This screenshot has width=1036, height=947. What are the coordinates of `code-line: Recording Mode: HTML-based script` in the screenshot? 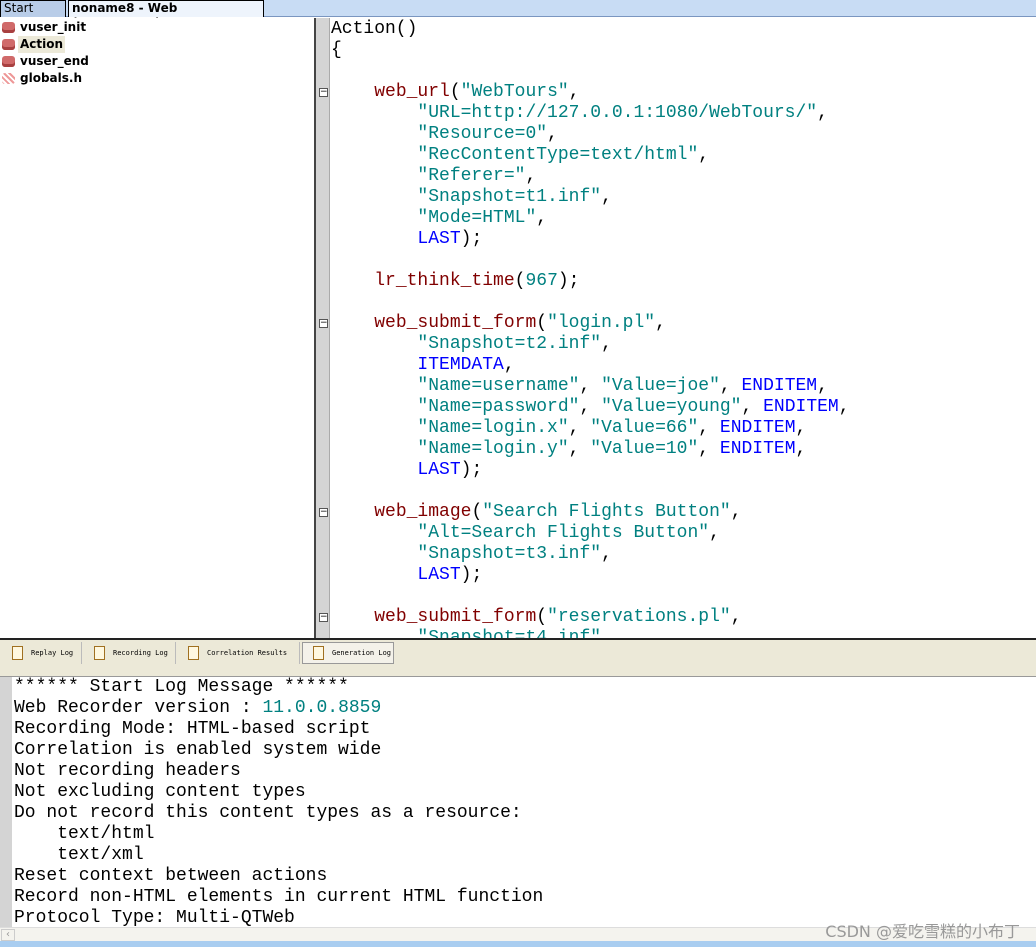 It's located at (192, 729).